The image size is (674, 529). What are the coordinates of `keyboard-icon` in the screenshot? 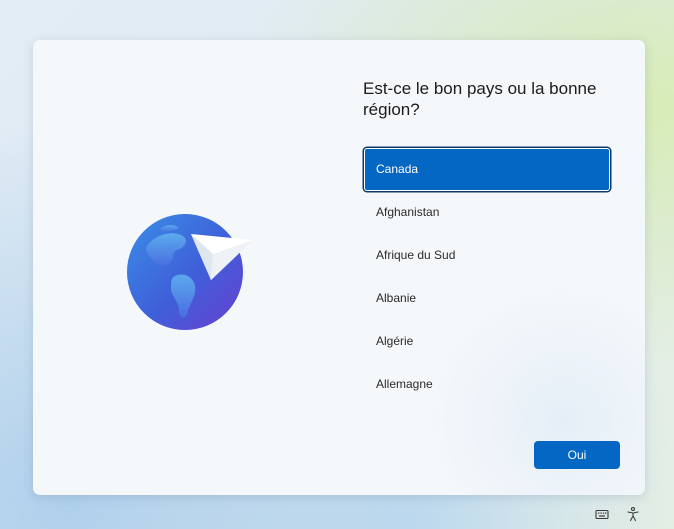 It's located at (602, 514).